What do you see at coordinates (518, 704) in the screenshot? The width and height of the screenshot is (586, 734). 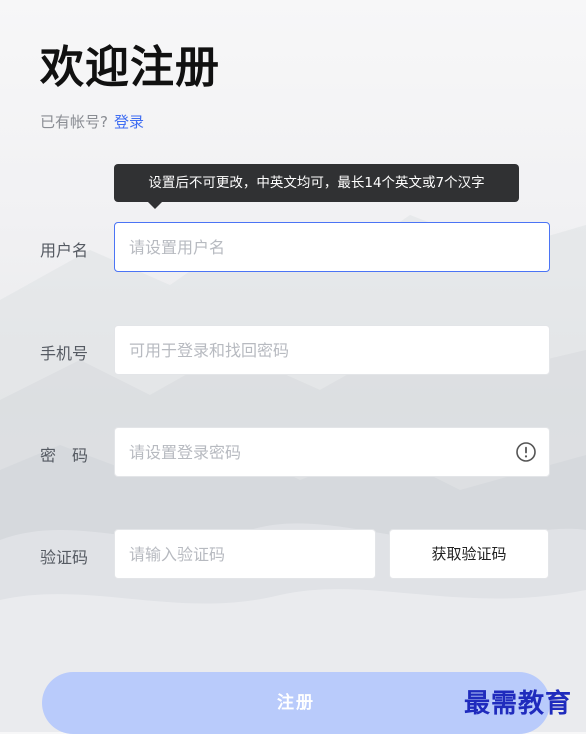 I see `watermark: 最需教育` at bounding box center [518, 704].